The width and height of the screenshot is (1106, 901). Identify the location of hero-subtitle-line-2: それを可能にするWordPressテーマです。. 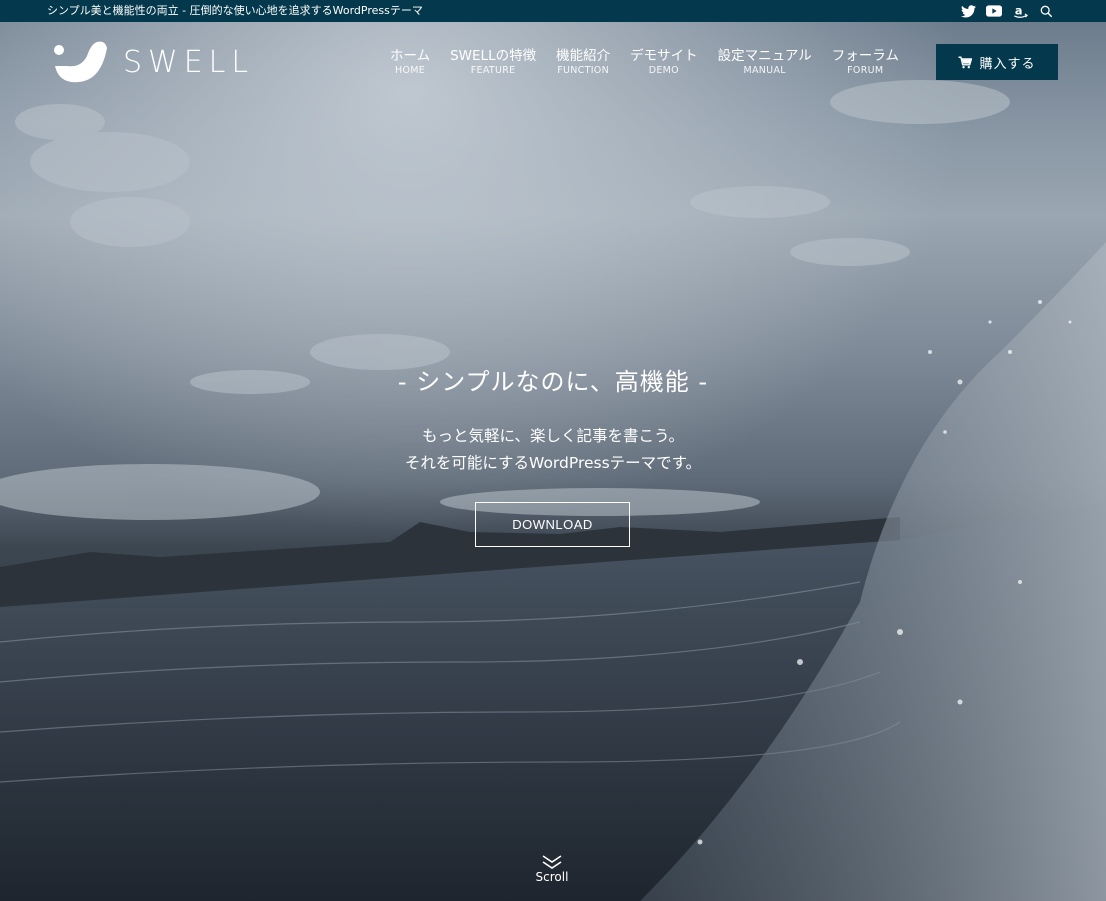
(553, 463).